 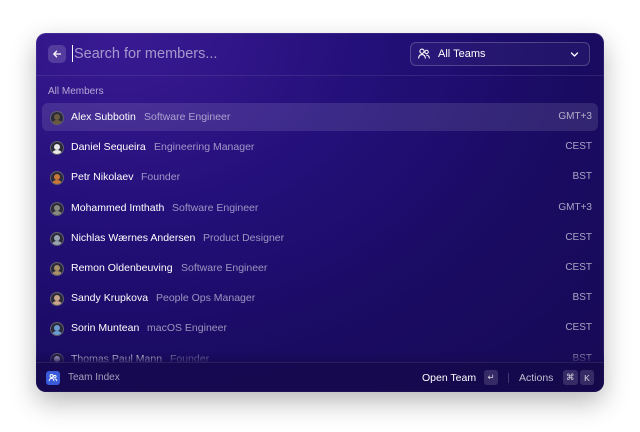 I want to click on app-name: Team Index, so click(x=94, y=377).